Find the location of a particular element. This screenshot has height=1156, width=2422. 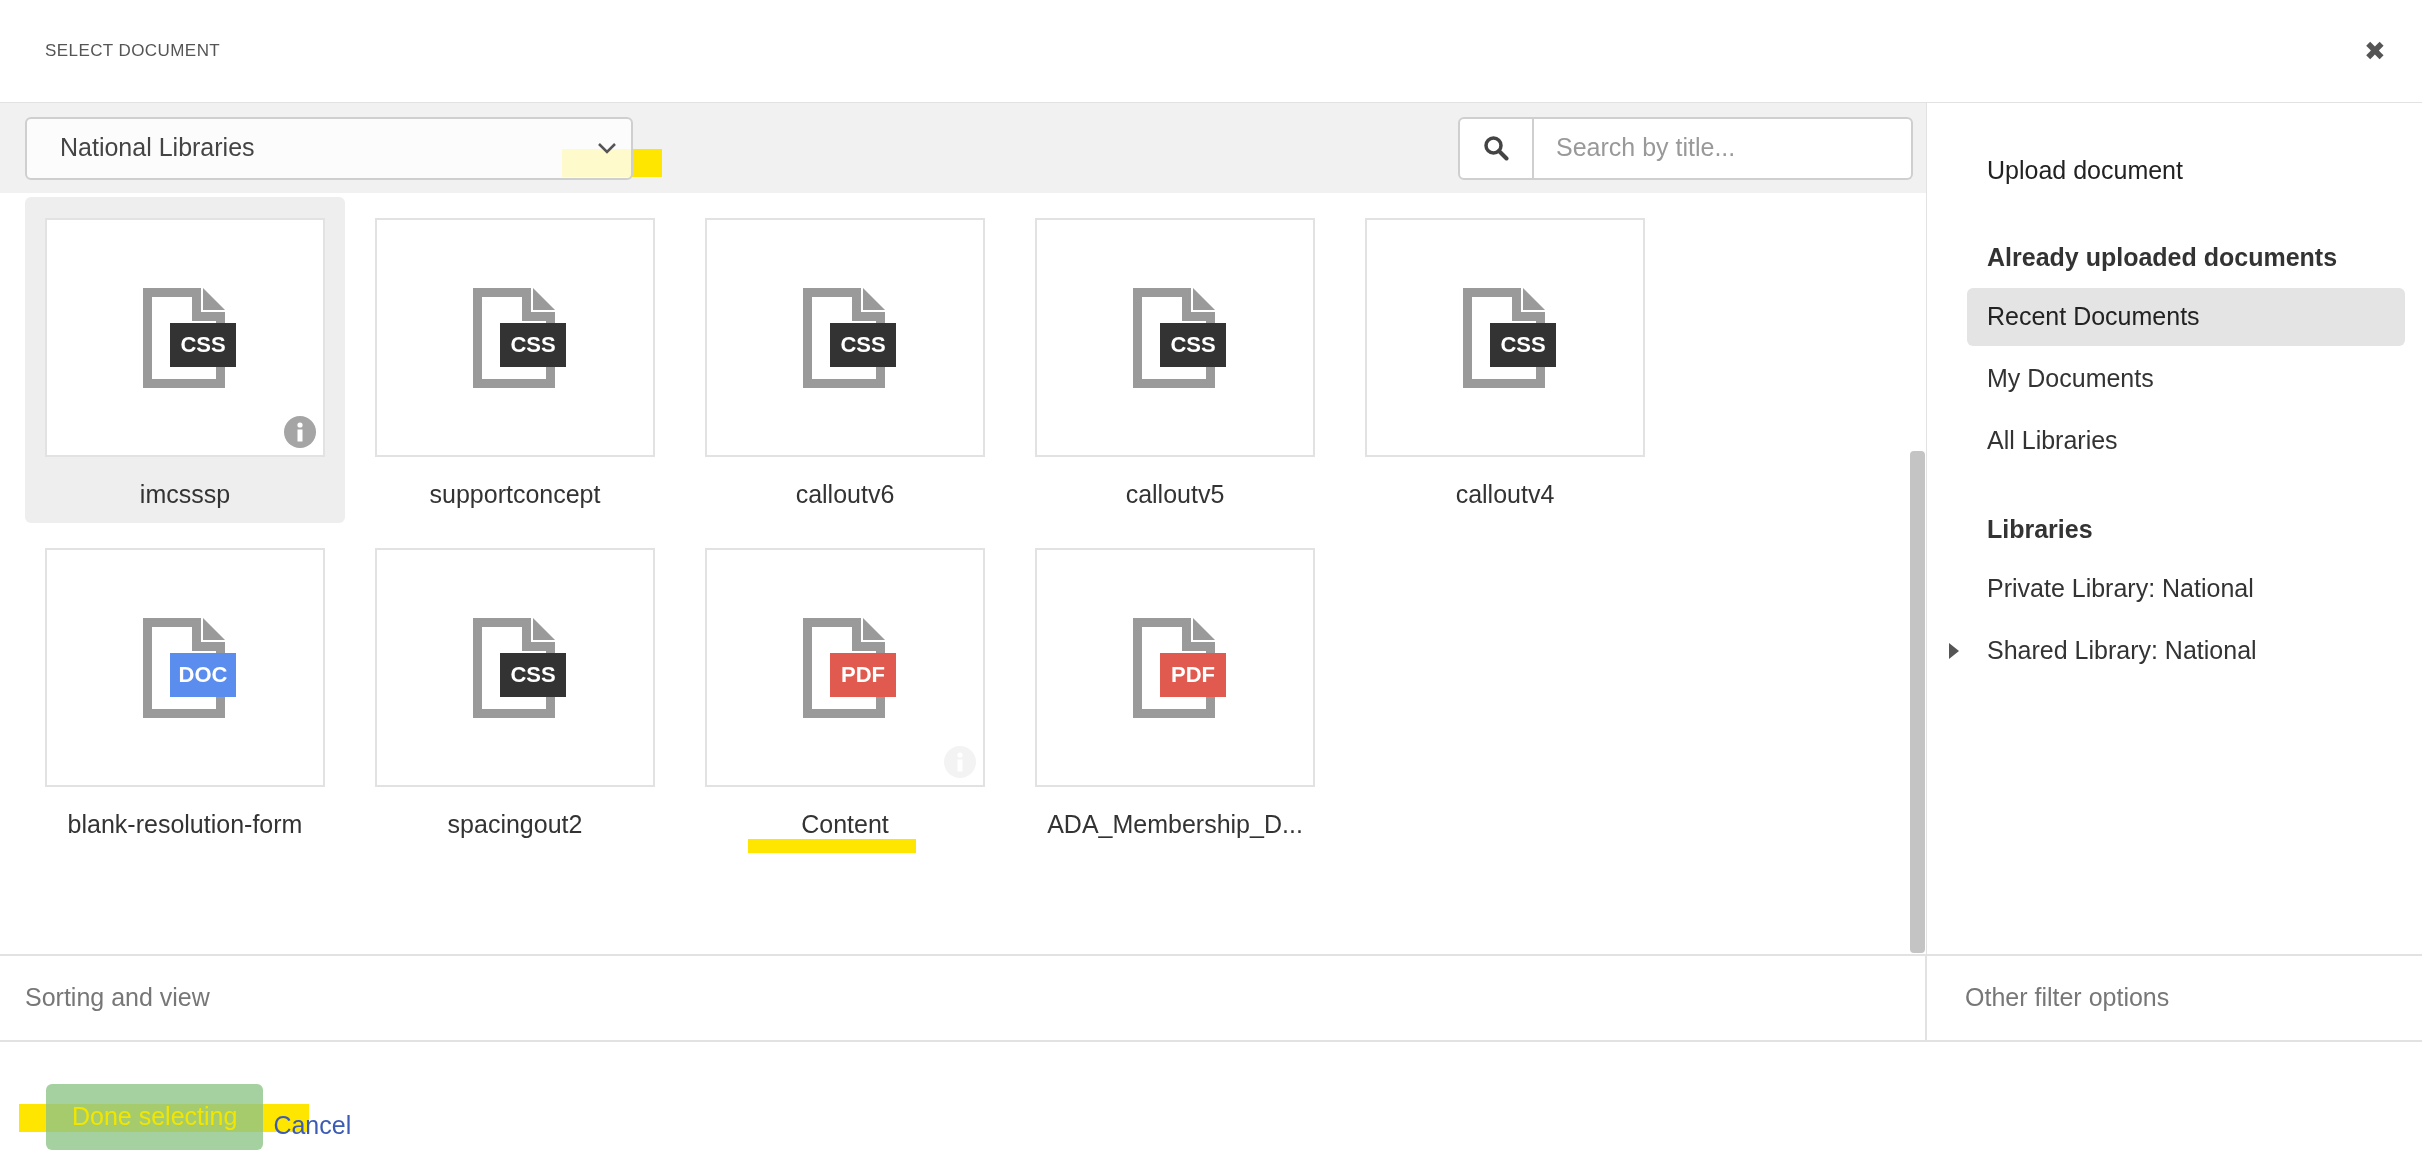

library-dropdown: National Libraries is located at coordinates (329, 148).